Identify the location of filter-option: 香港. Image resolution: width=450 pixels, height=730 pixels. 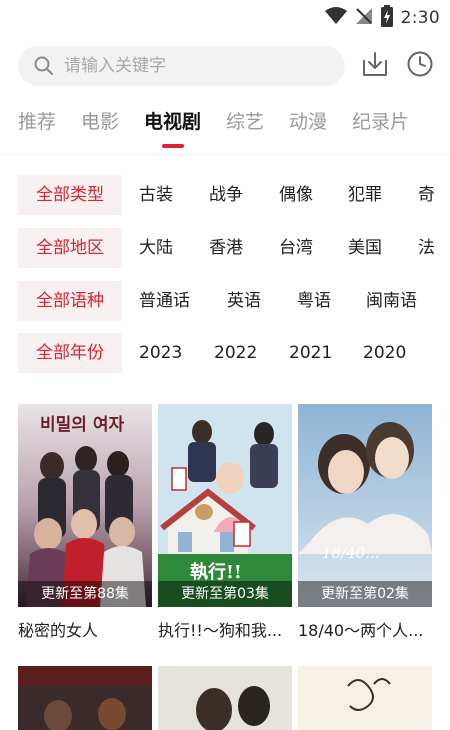
(226, 248).